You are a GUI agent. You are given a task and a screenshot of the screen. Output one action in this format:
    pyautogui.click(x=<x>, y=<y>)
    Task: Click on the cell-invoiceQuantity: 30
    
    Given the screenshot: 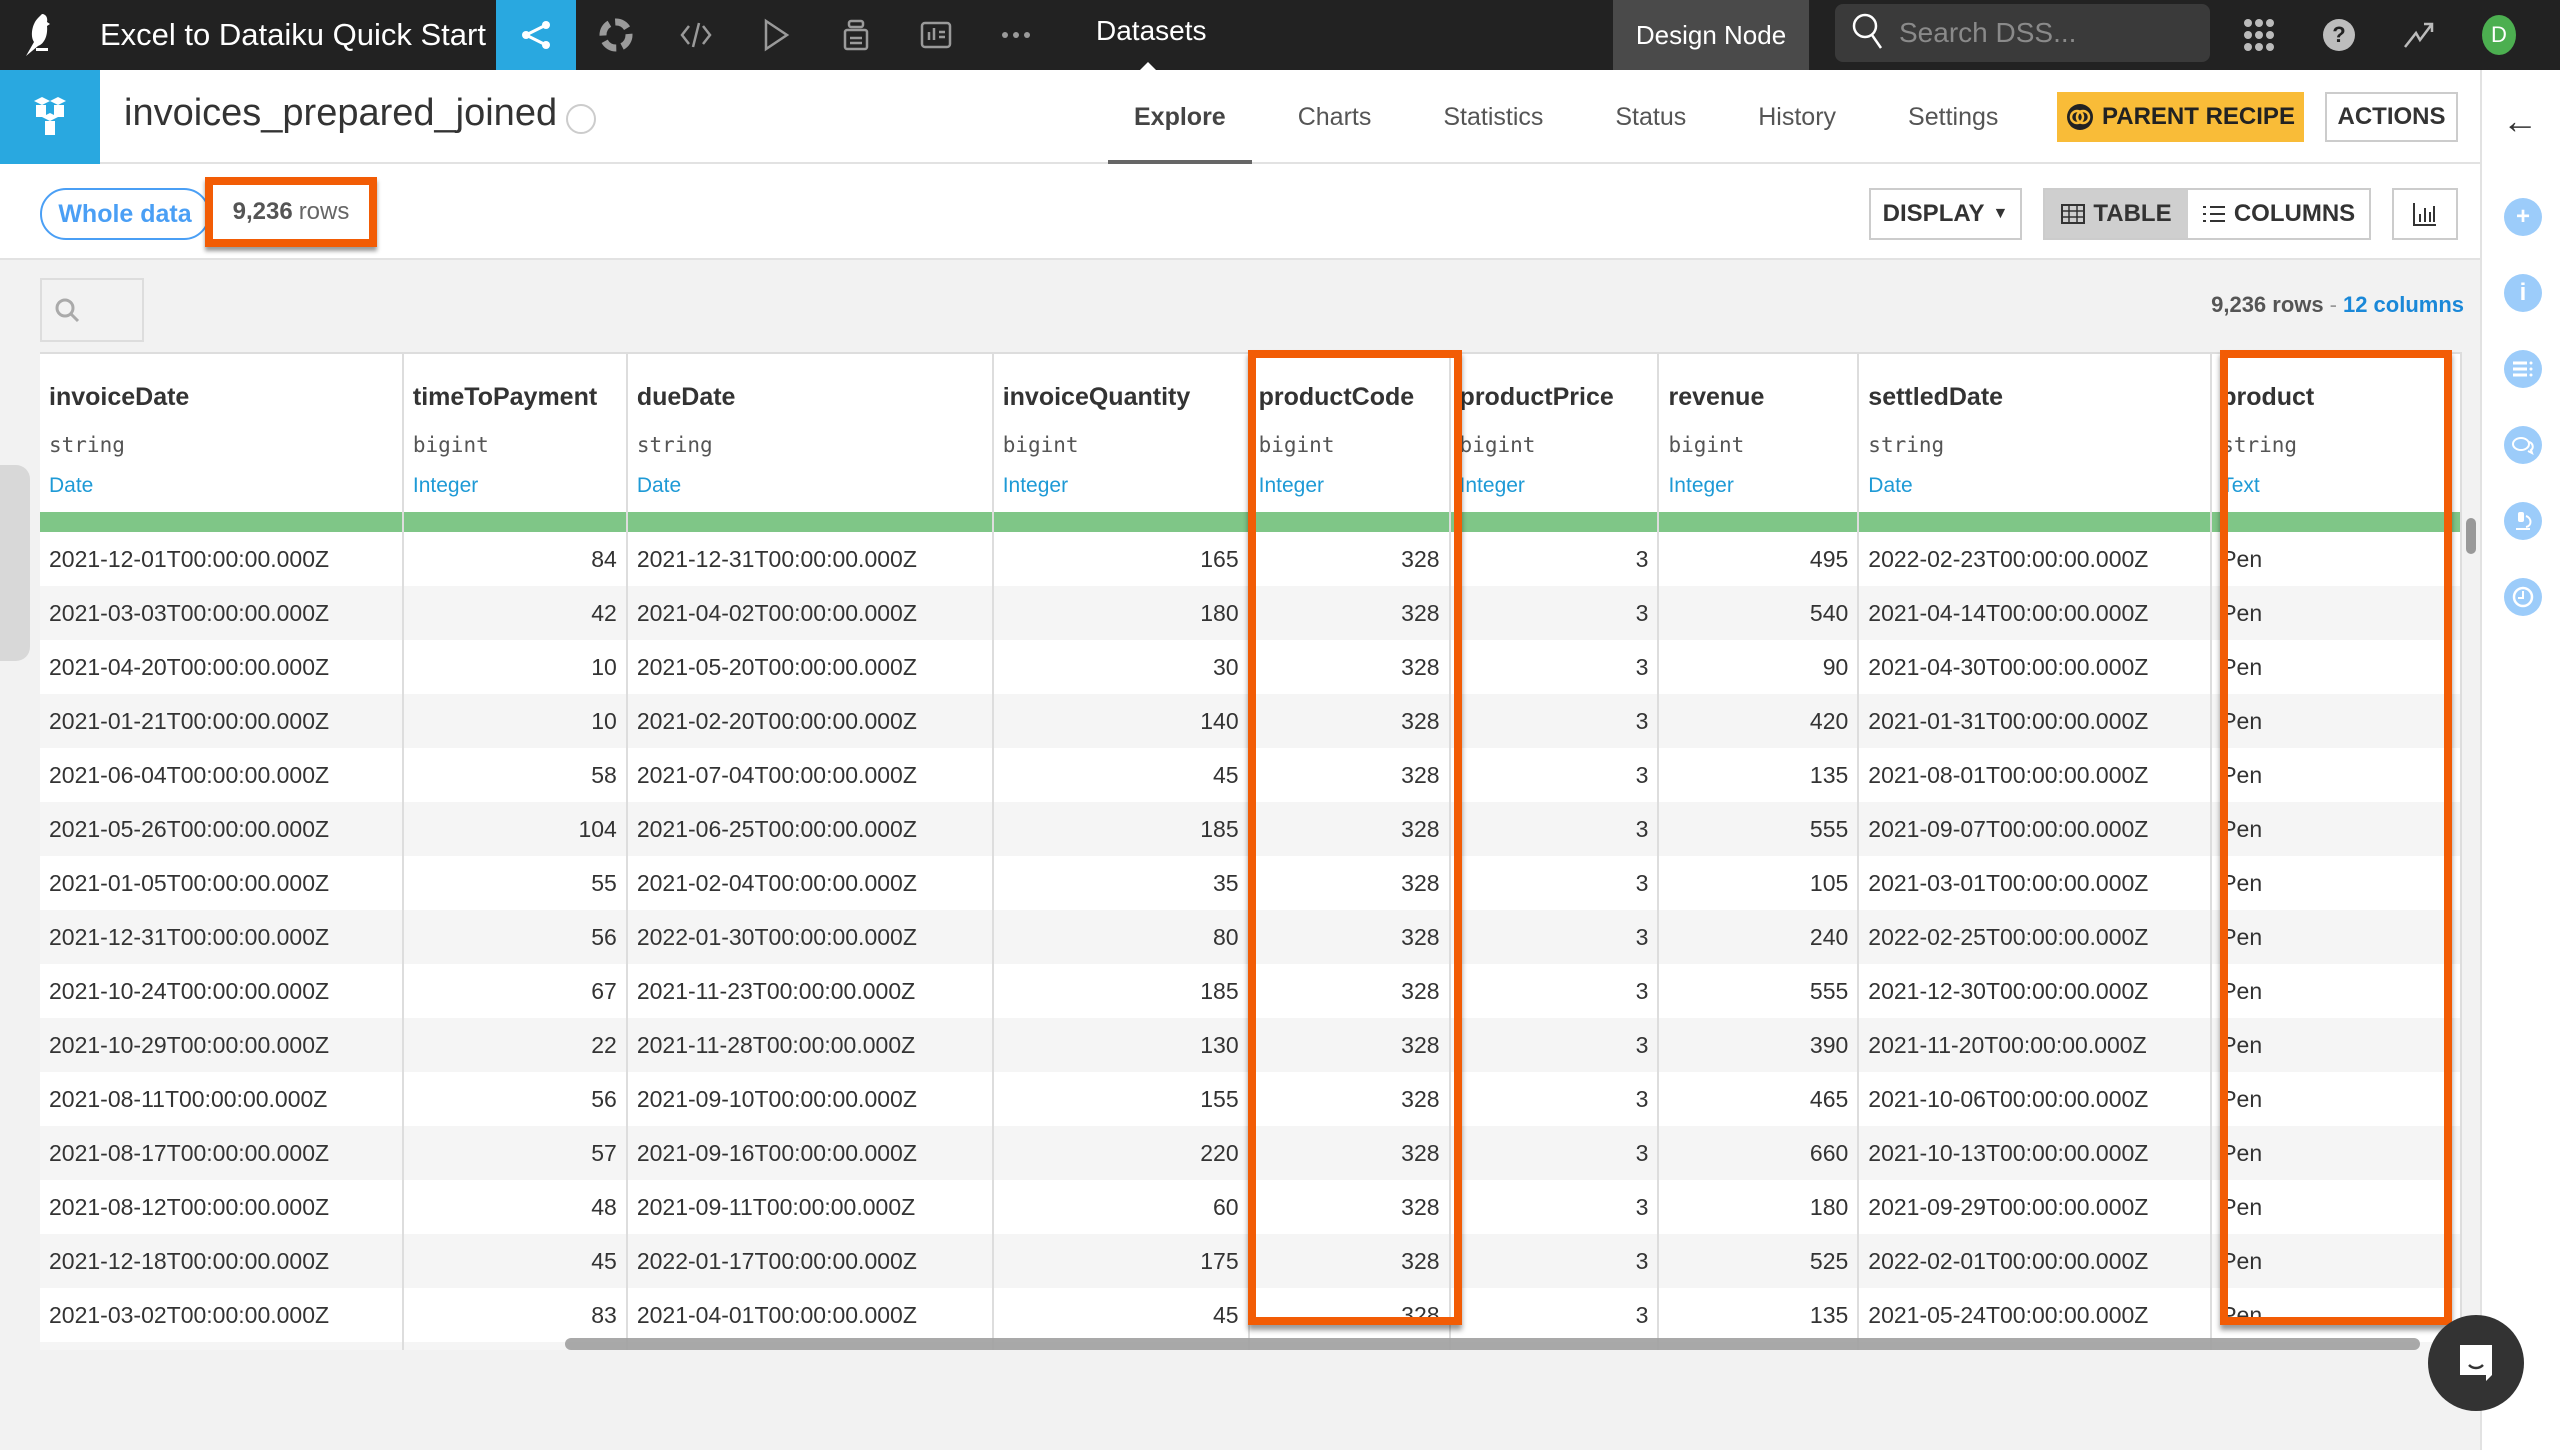 What is the action you would take?
    pyautogui.click(x=1121, y=667)
    